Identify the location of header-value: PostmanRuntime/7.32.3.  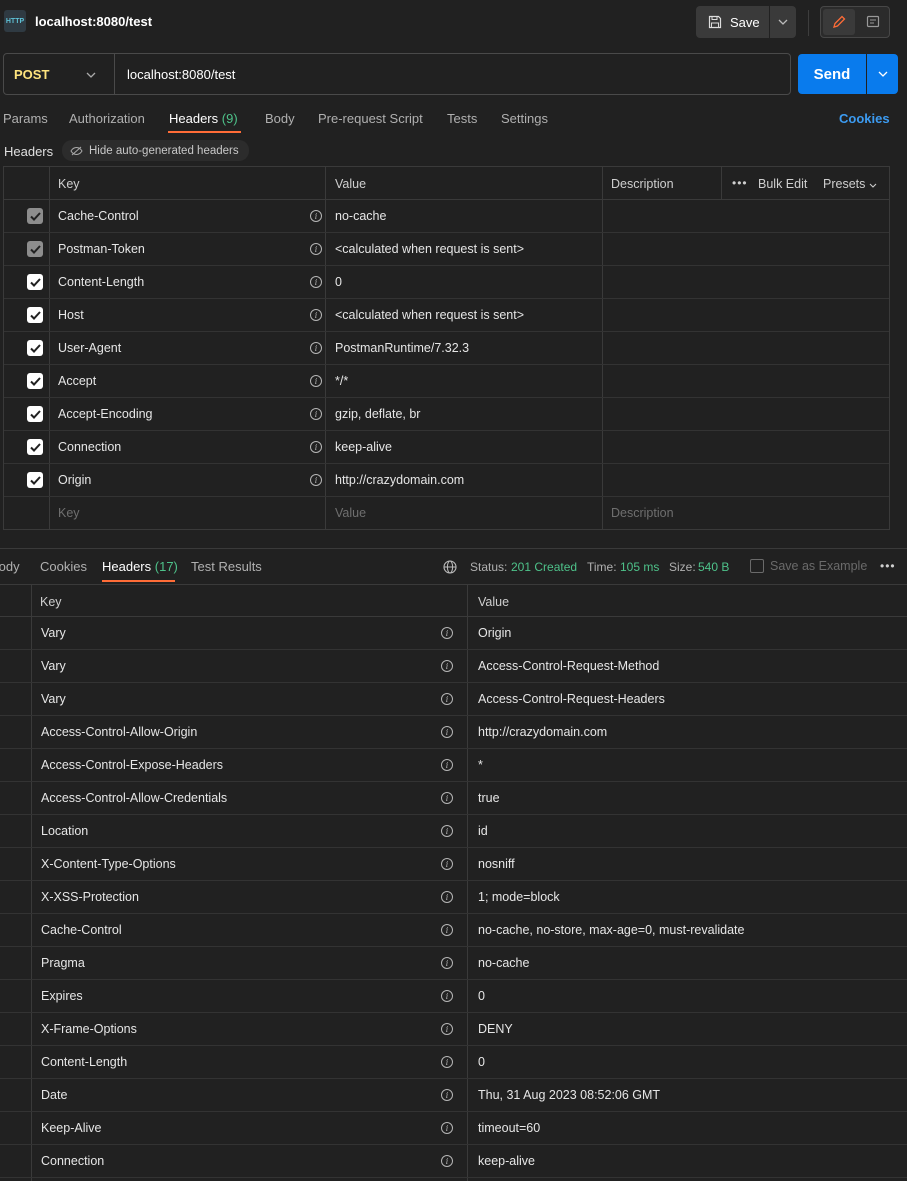
(402, 348).